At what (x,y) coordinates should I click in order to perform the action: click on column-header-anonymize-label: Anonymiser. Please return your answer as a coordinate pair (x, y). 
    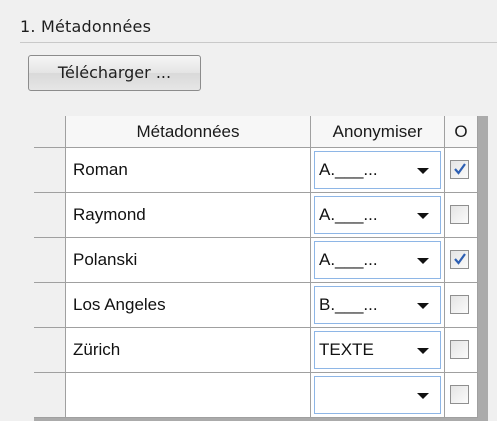
    Looking at the image, I should click on (377, 131).